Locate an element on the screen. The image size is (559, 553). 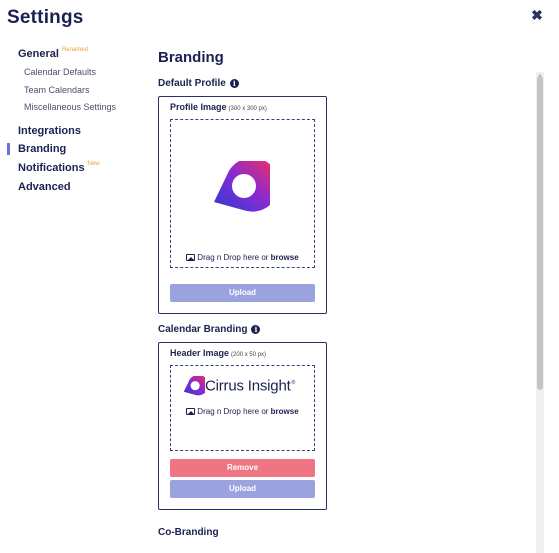
remove-button: Remove is located at coordinates (242, 468).